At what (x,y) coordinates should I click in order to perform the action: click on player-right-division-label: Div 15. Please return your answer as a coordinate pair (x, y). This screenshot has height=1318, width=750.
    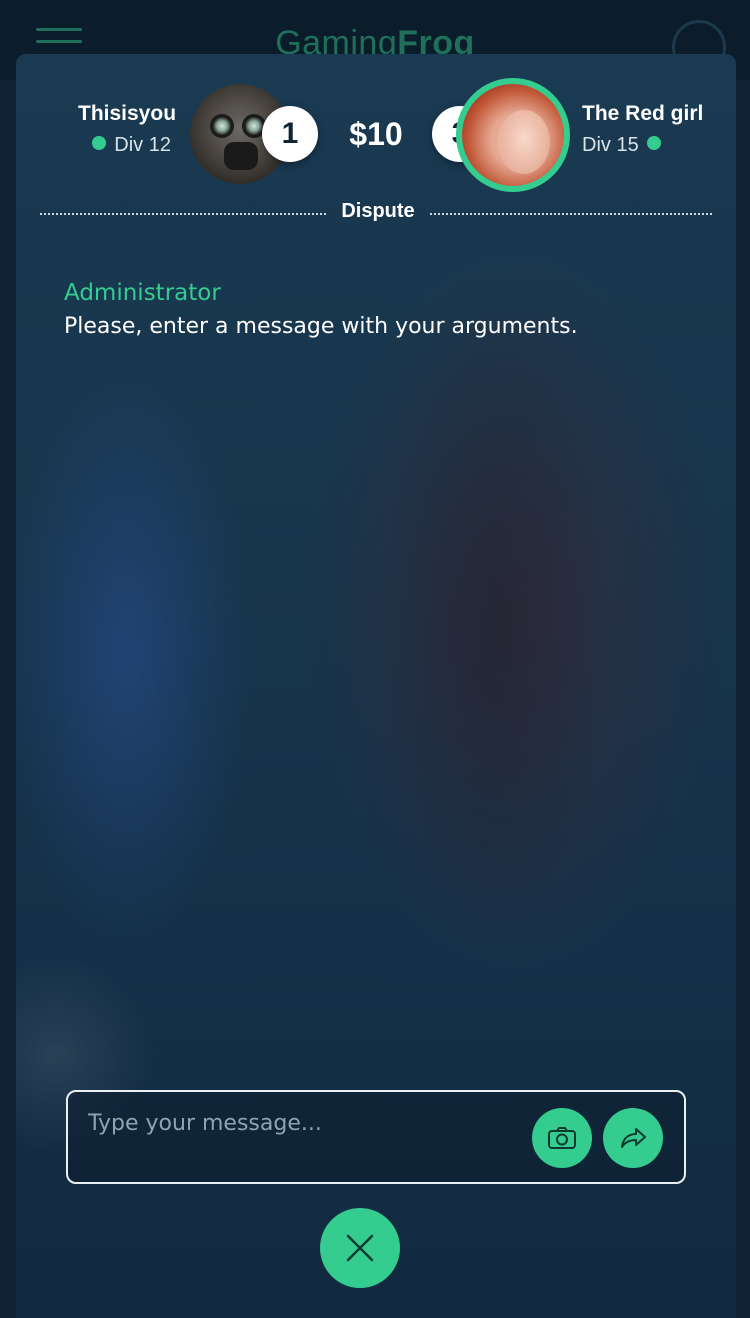
    Looking at the image, I should click on (610, 145).